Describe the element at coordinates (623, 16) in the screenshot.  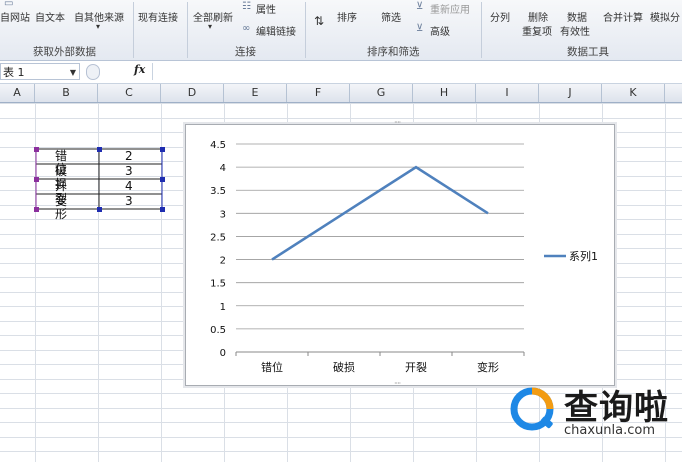
I see `consolidate-button: 合并计算` at that location.